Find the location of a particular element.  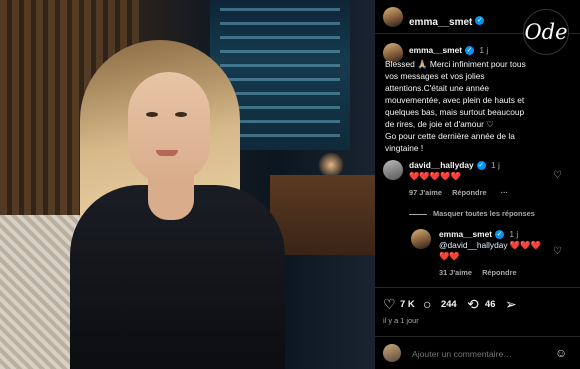

comment-heart-icon: ♡ is located at coordinates (557, 175).